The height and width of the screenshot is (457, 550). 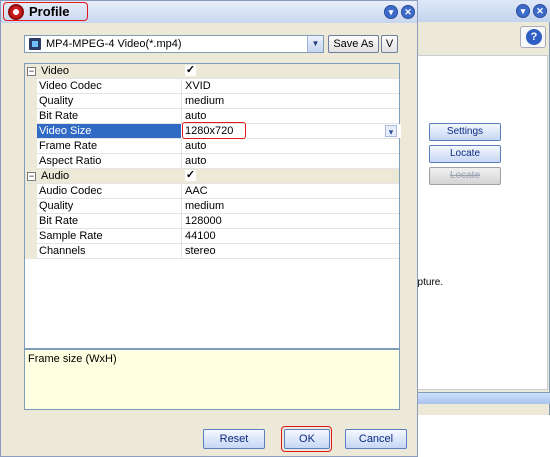 I want to click on dialog-titlebar: Profile ▾ ✕, so click(x=209, y=12).